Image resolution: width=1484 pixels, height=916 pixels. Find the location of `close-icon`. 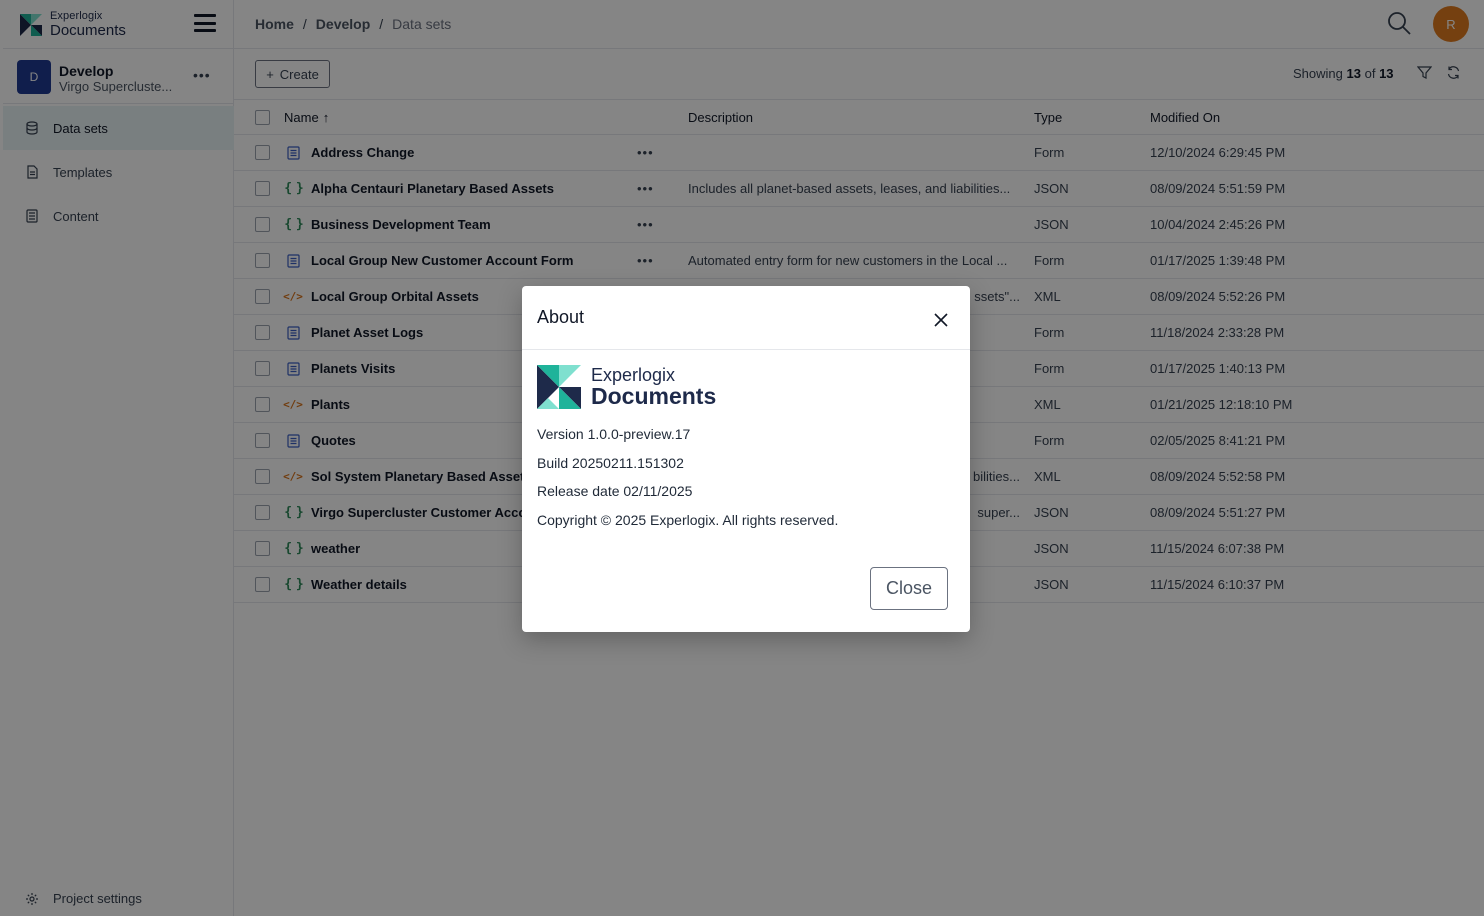

close-icon is located at coordinates (941, 320).